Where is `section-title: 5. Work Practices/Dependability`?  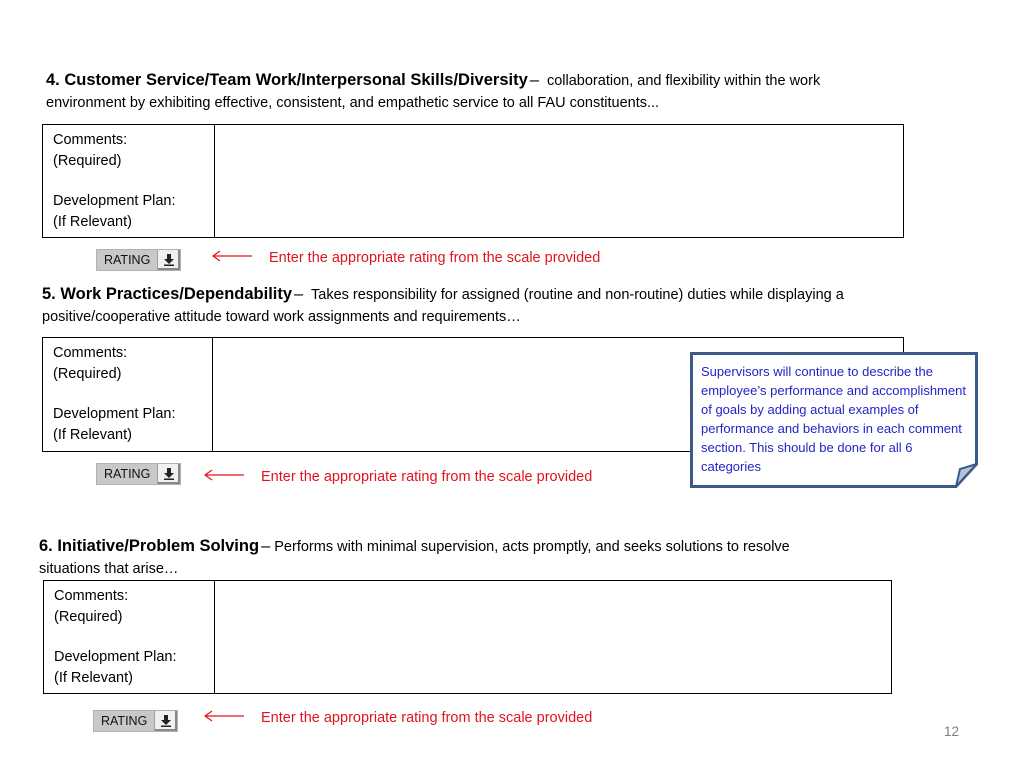 section-title: 5. Work Practices/Dependability is located at coordinates (167, 294).